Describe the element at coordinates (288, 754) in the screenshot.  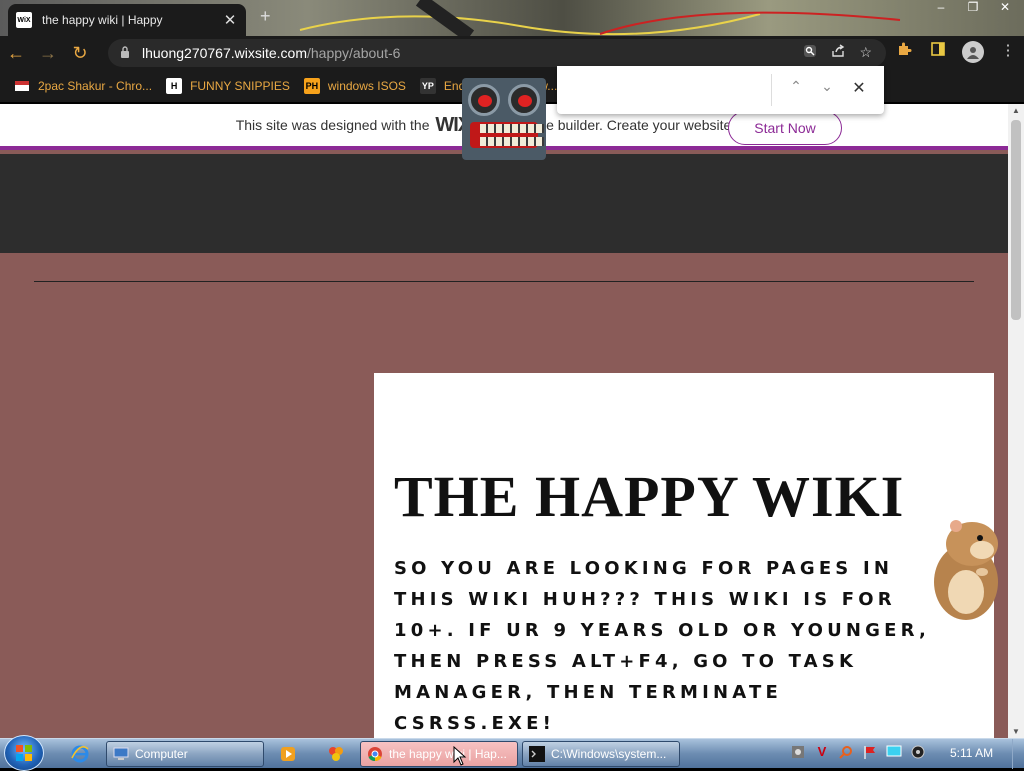
I see `media-player-icon` at that location.